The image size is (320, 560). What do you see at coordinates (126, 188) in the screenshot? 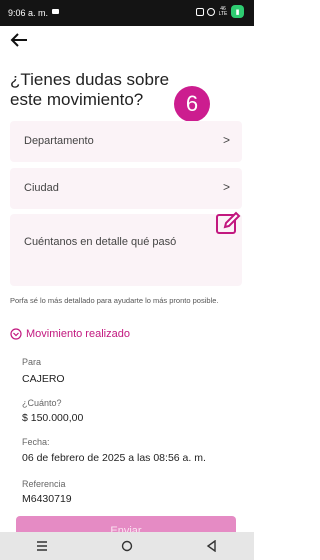
I see `city-select: Ciudad >` at bounding box center [126, 188].